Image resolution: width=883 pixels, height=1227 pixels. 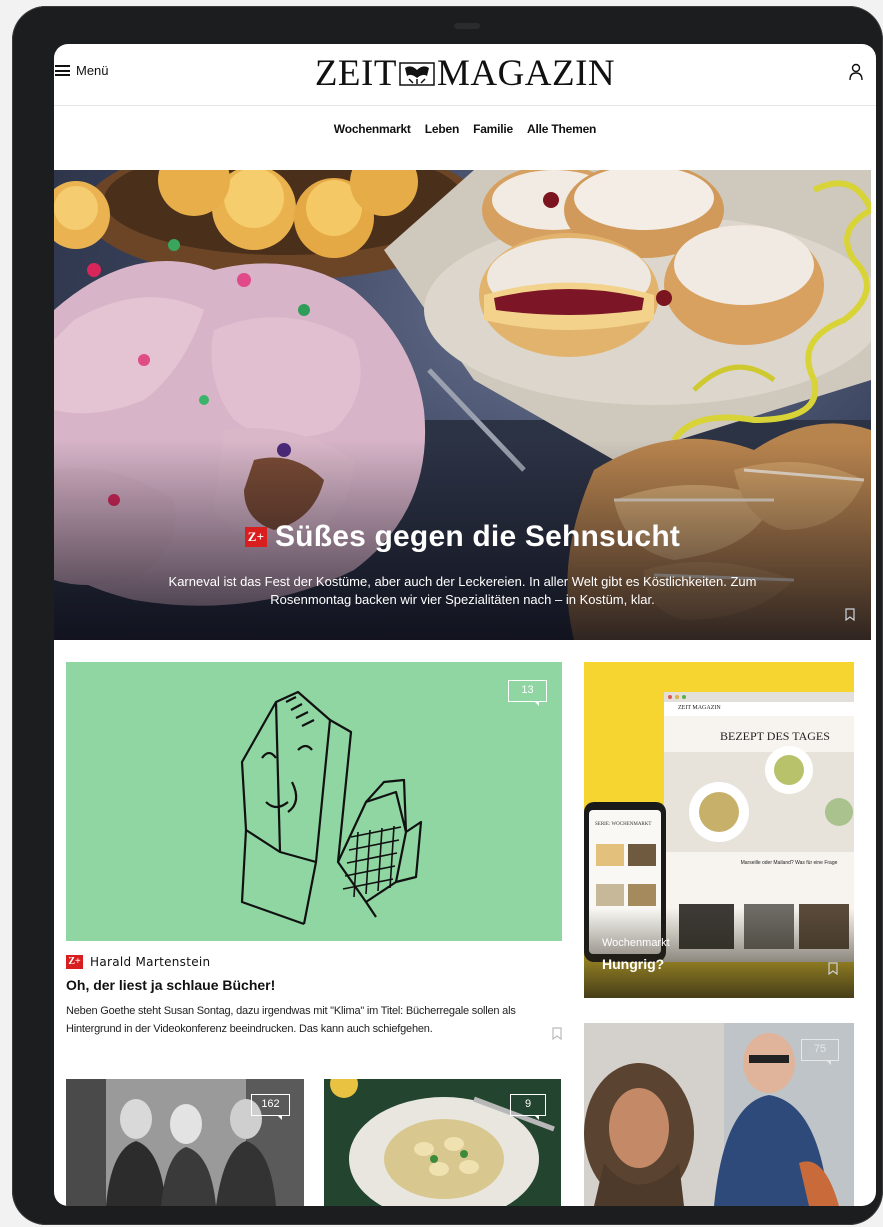 I want to click on comment-count: 75, so click(x=820, y=1050).